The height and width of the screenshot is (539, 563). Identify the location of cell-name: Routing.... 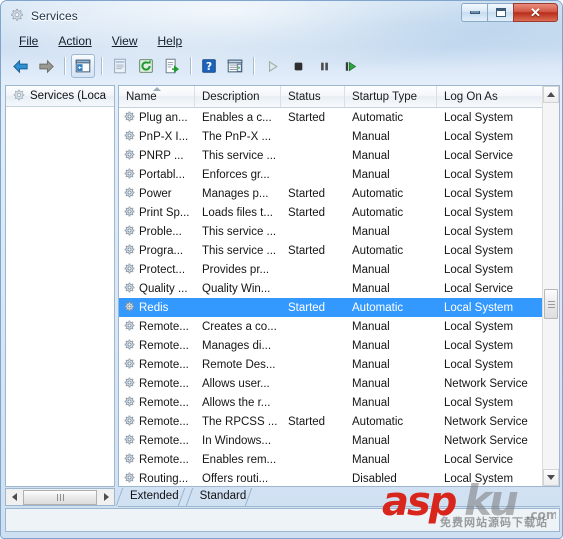
(157, 478).